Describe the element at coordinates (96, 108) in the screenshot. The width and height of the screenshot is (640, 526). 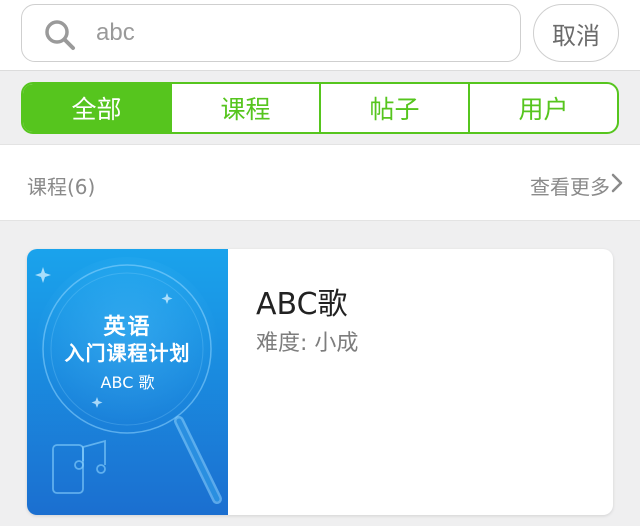
I see `tab-all: 全部` at that location.